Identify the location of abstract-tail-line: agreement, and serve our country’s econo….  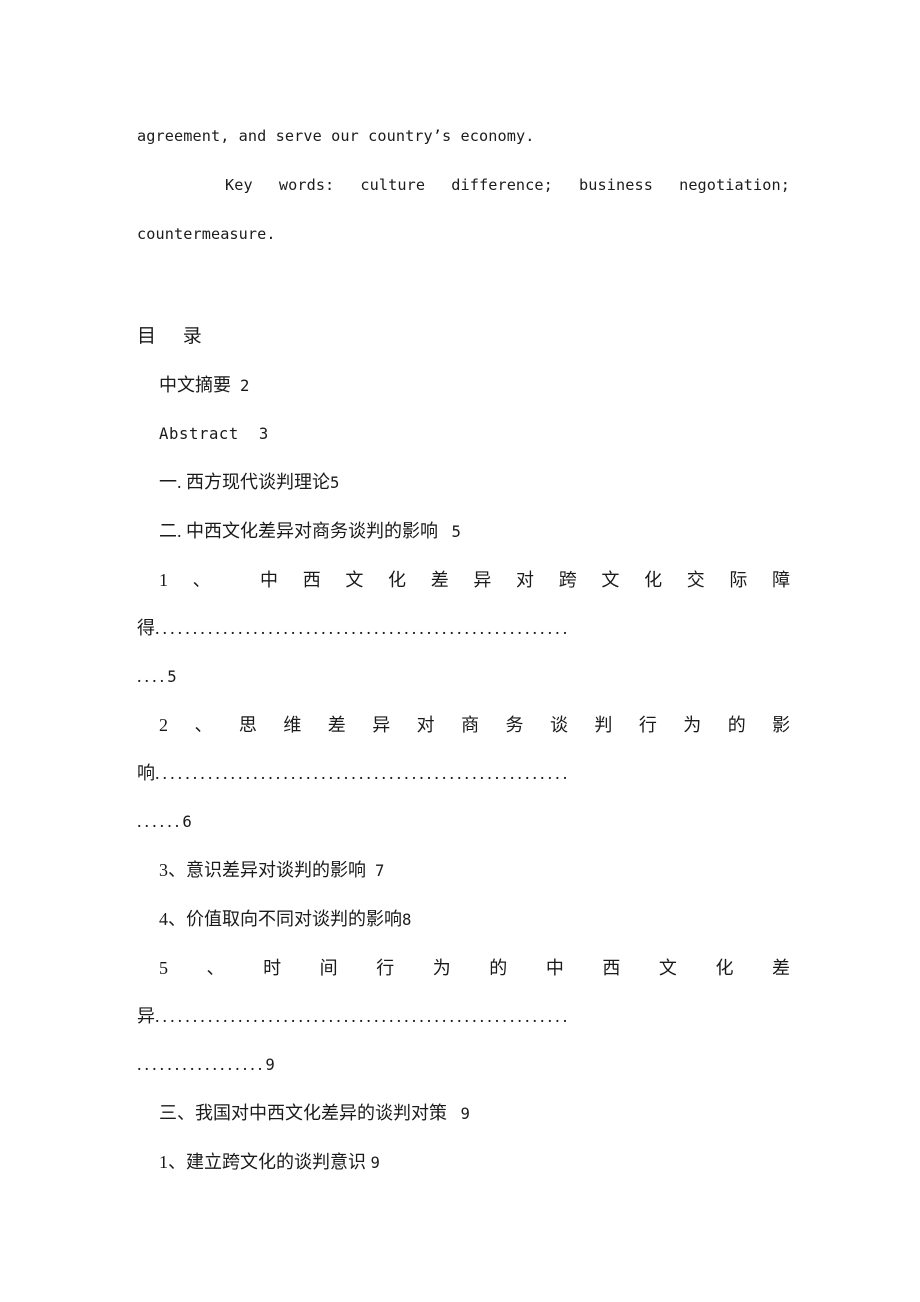
(336, 136).